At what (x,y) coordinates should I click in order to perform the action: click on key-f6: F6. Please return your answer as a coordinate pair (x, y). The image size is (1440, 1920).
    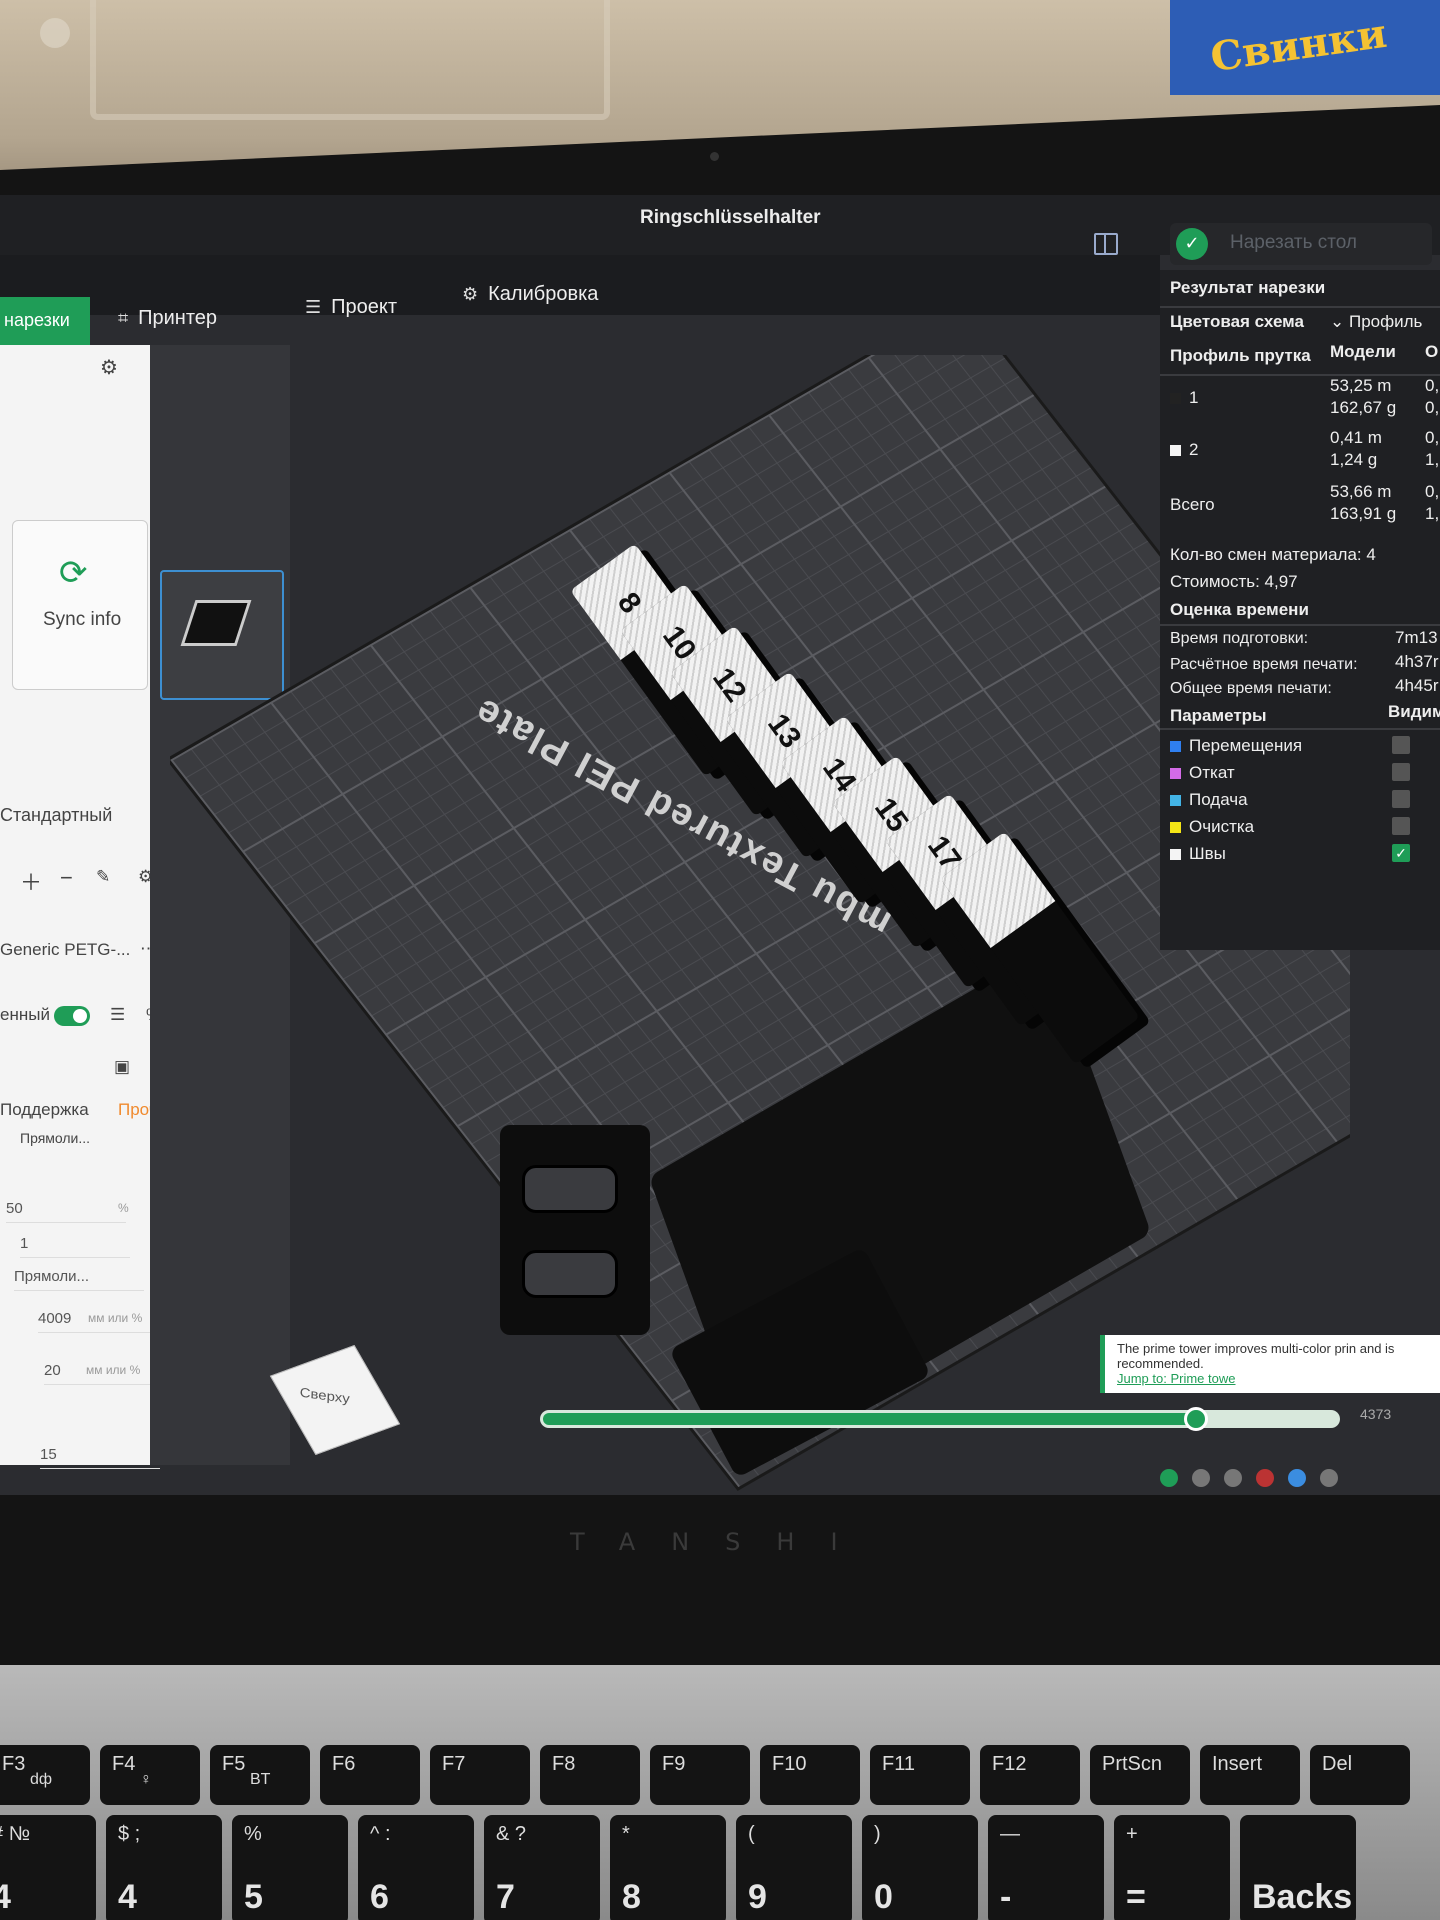
    Looking at the image, I should click on (370, 1775).